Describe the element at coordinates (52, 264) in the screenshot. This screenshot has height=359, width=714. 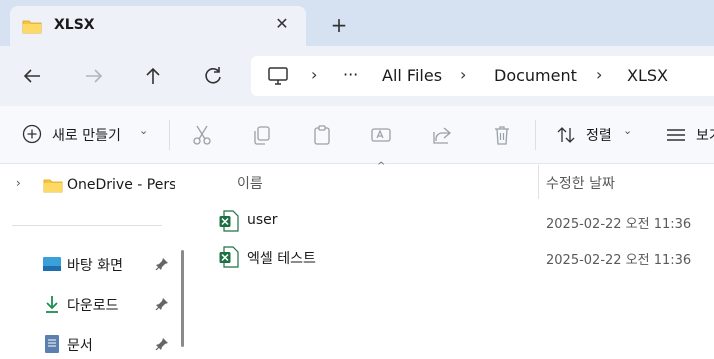
I see `desktop-icon` at that location.